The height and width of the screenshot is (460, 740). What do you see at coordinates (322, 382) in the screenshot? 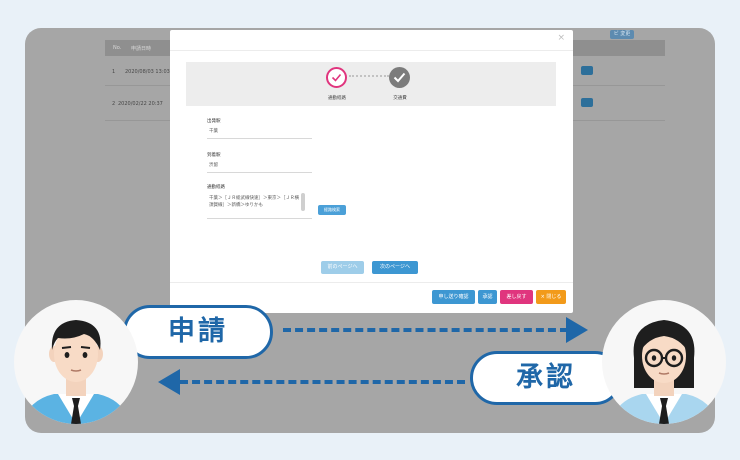
I see `approve-arrow-line` at bounding box center [322, 382].